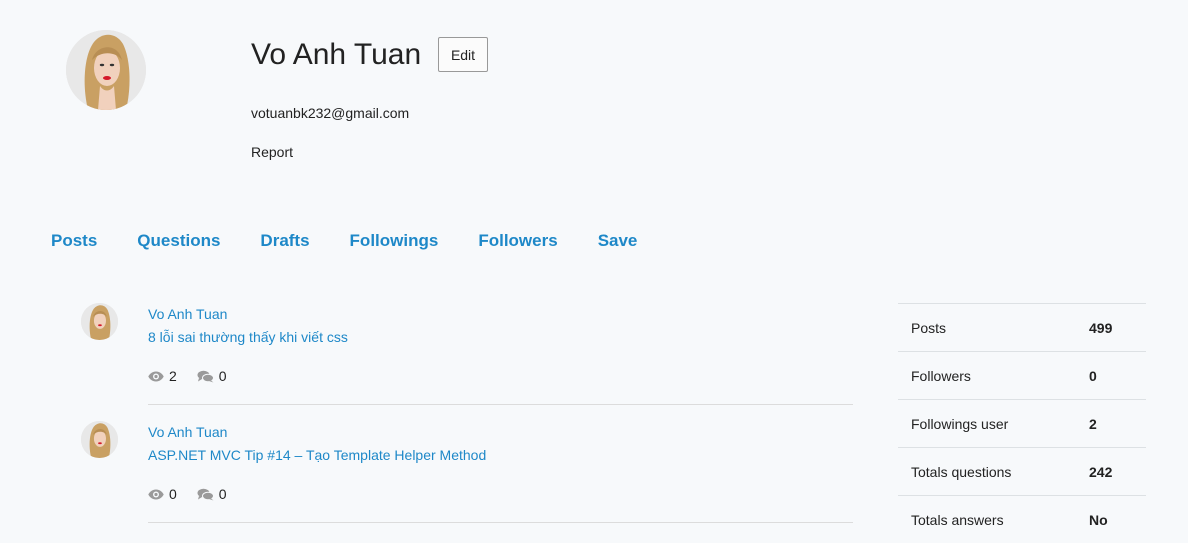  I want to click on stat-label: Followers, so click(941, 375).